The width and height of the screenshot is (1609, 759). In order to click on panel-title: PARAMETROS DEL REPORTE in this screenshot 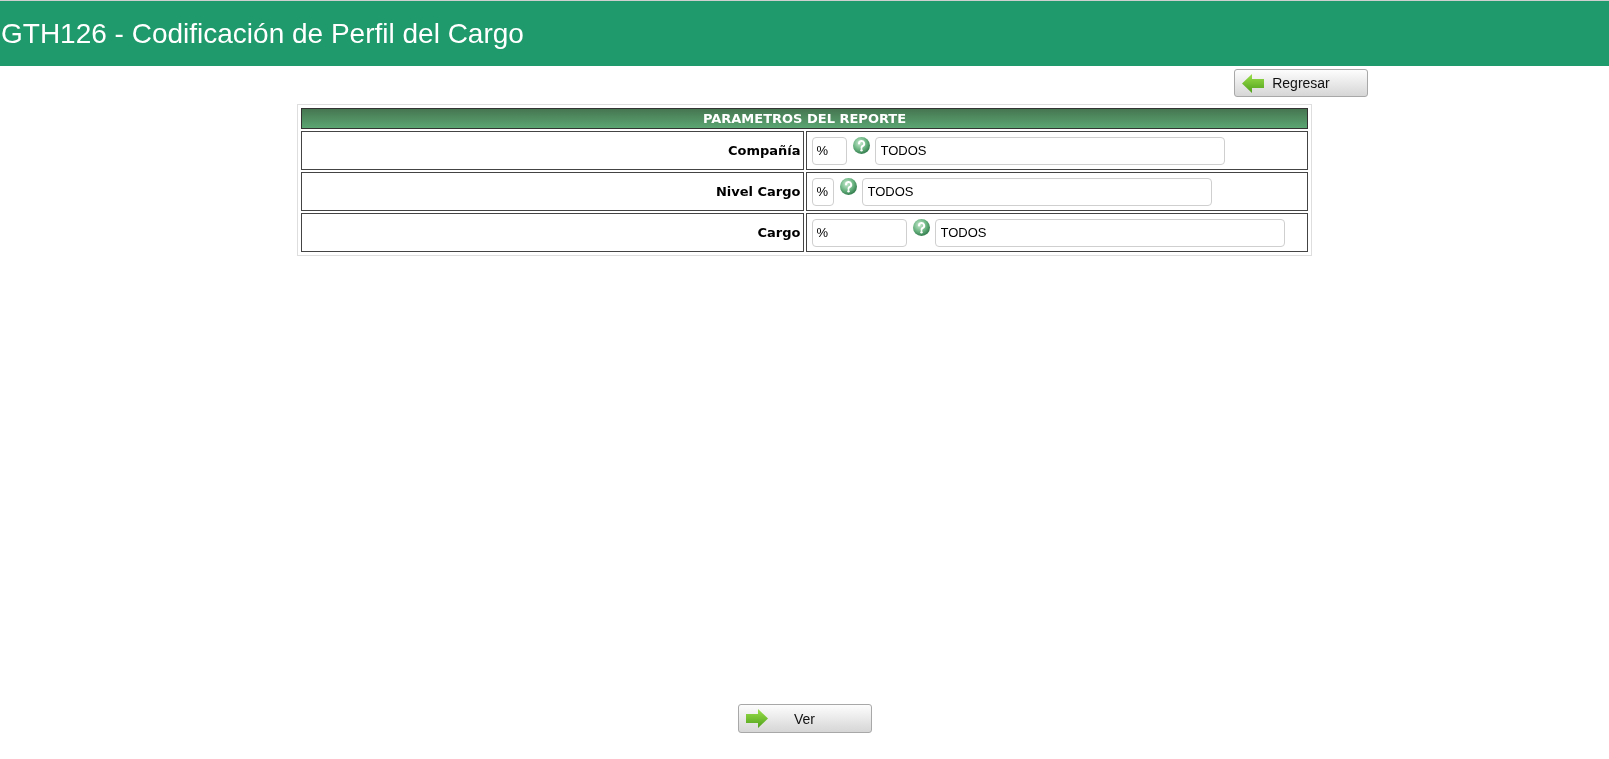, I will do `click(804, 118)`.